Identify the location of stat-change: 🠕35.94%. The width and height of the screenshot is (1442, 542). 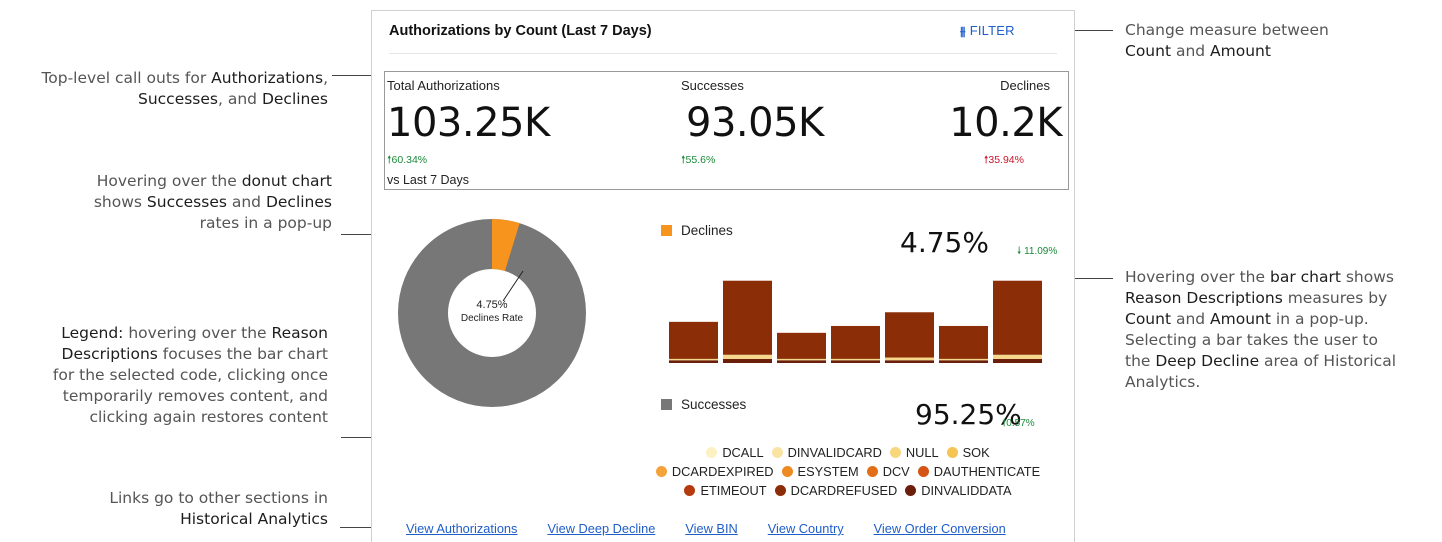
(1003, 160).